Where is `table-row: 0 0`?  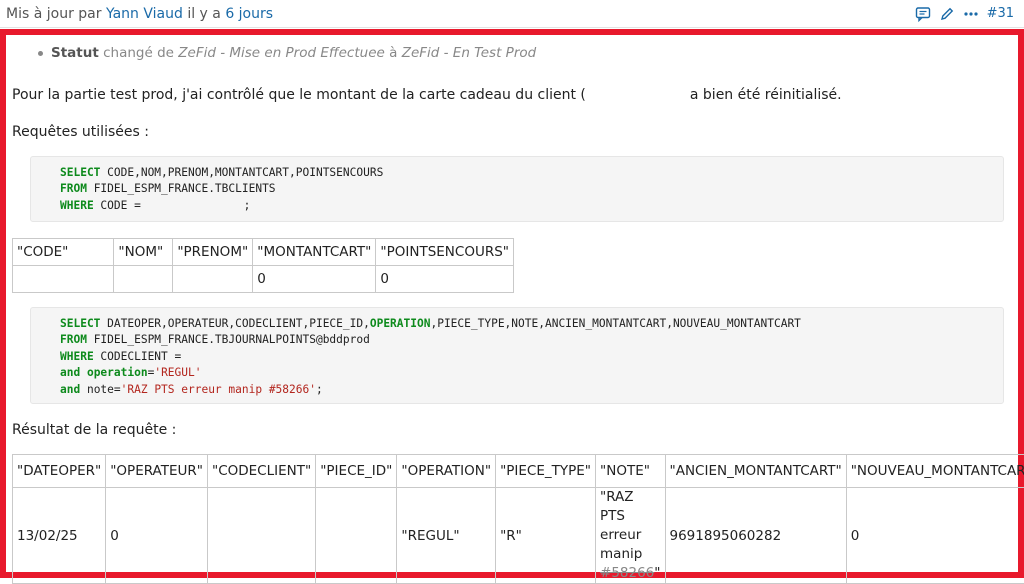
table-row: 0 0 is located at coordinates (263, 279).